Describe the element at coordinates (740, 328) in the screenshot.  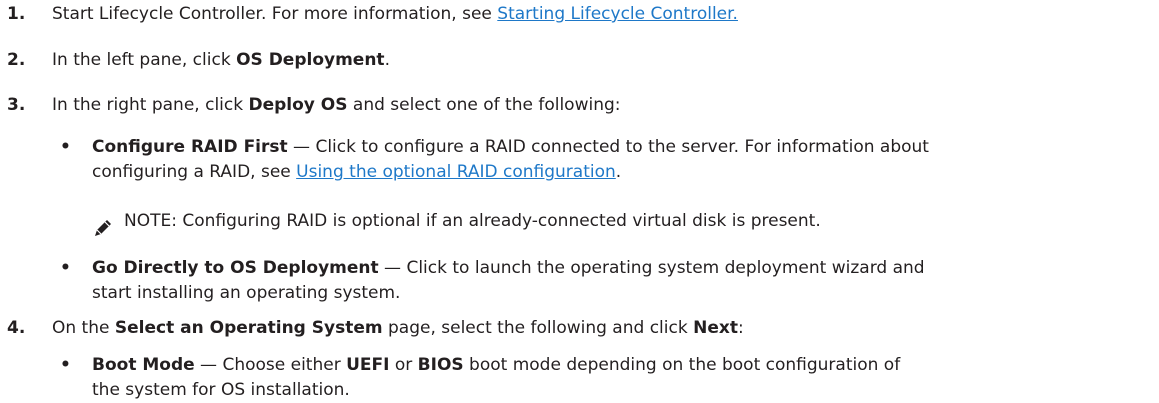
I see `step-text-part: :` at that location.